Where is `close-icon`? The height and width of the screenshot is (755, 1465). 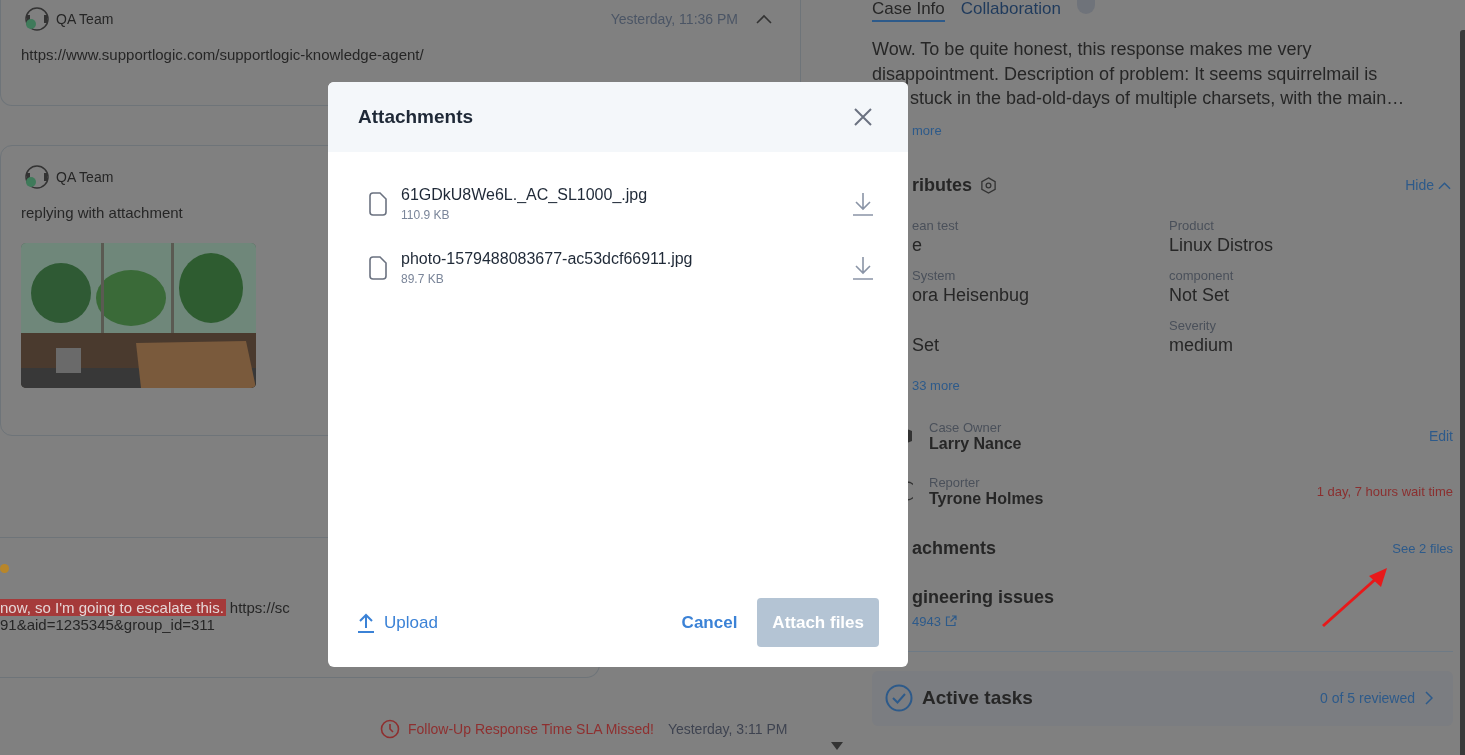 close-icon is located at coordinates (863, 117).